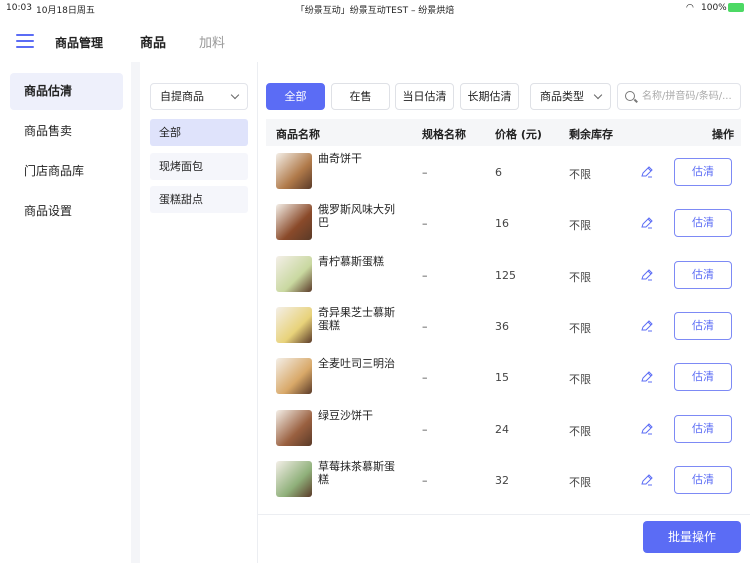  I want to click on filter-on-sale: 在售, so click(360, 96).